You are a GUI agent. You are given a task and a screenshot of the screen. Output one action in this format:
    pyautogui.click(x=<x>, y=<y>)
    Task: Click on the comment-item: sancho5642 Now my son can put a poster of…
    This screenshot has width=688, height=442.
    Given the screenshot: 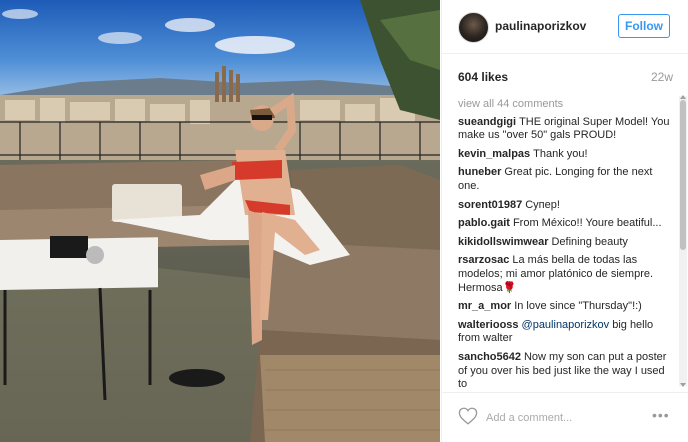 What is the action you would take?
    pyautogui.click(x=567, y=369)
    